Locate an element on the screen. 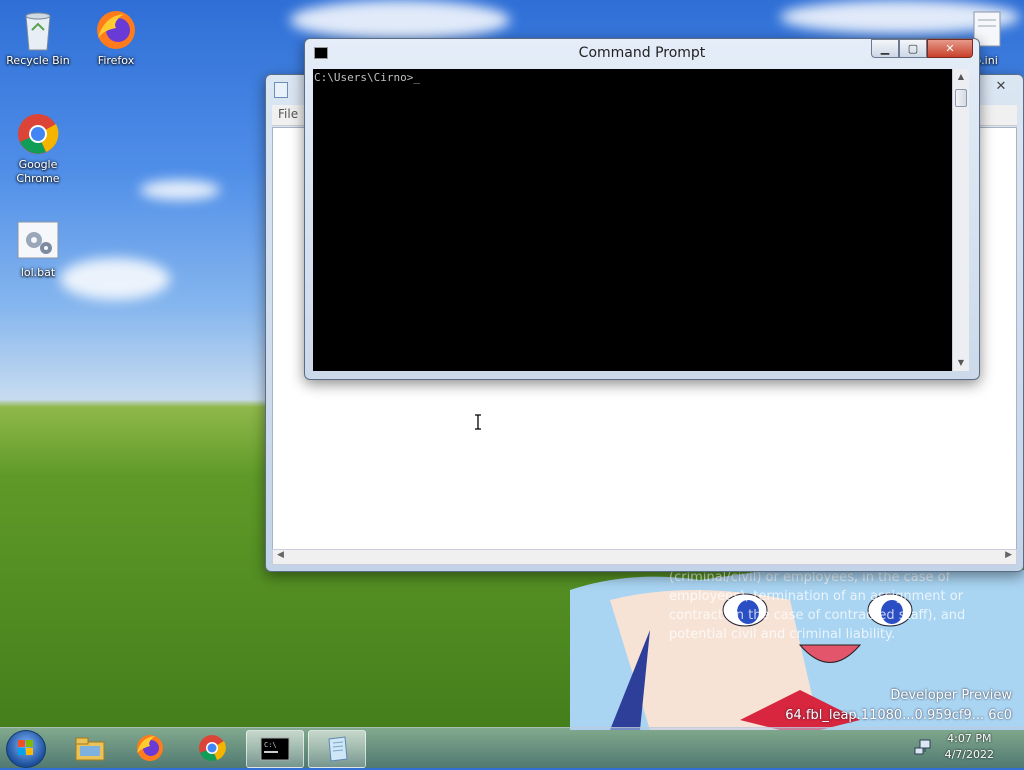 Image resolution: width=1024 pixels, height=770 pixels. cmd-vscrollbar: ▲ ▼ is located at coordinates (960, 220).